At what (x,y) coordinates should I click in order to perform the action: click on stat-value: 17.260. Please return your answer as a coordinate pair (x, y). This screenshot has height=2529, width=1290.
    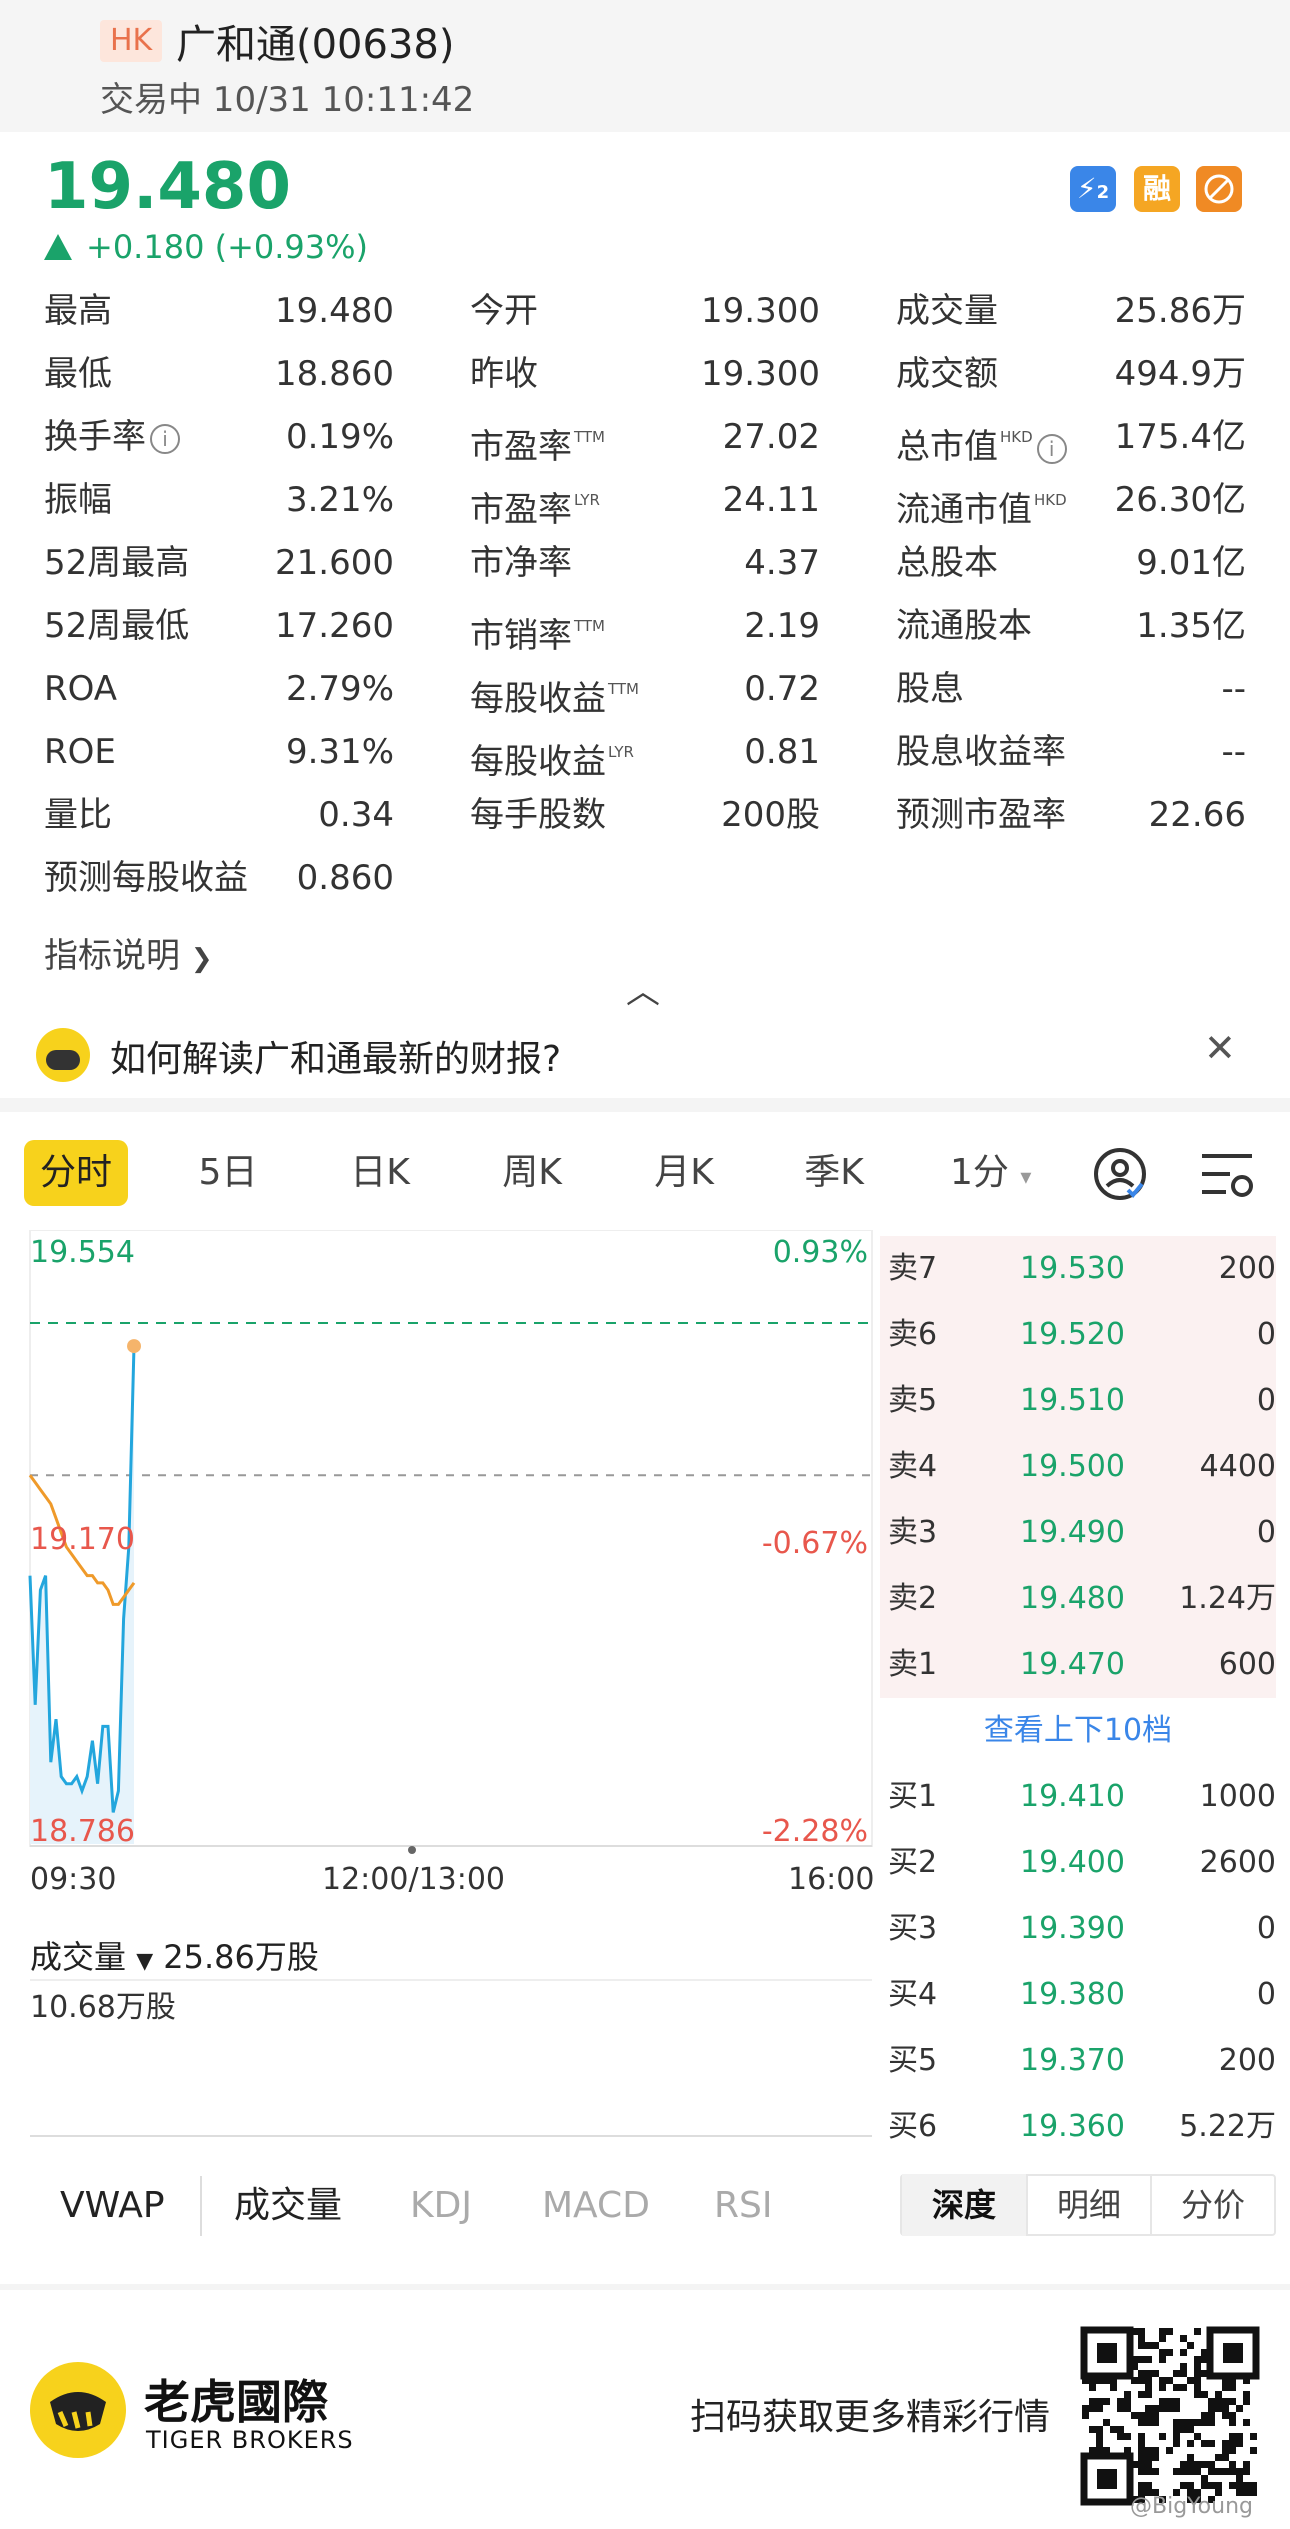
    Looking at the image, I should click on (334, 626).